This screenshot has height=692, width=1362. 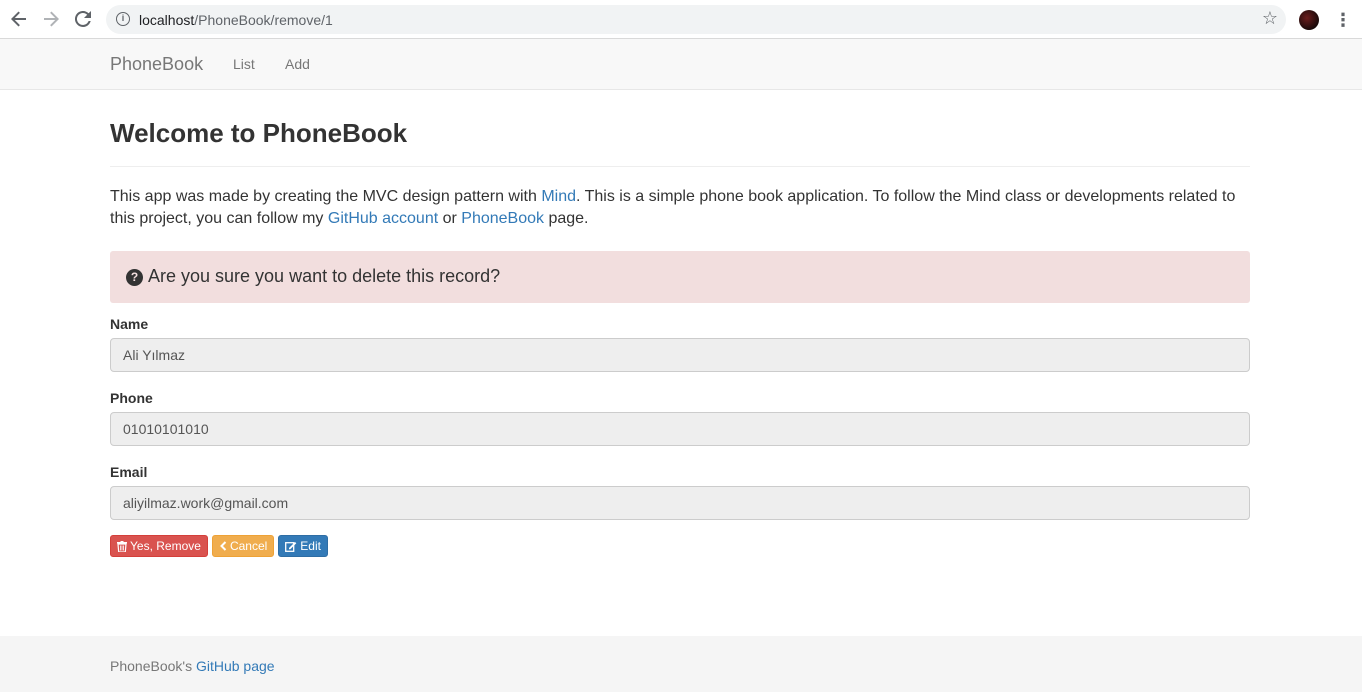 I want to click on cancel-button: Cancel, so click(x=243, y=546).